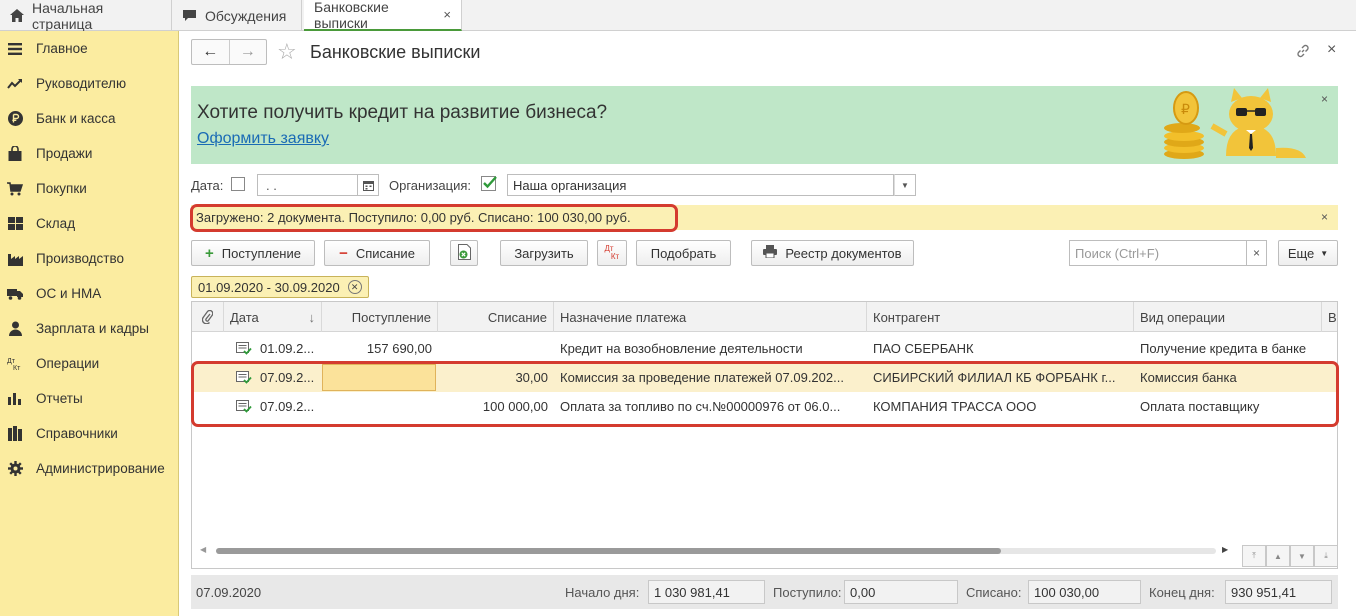 This screenshot has height=616, width=1356. I want to click on sidebar-item-admin: Администрирование, so click(89, 468).